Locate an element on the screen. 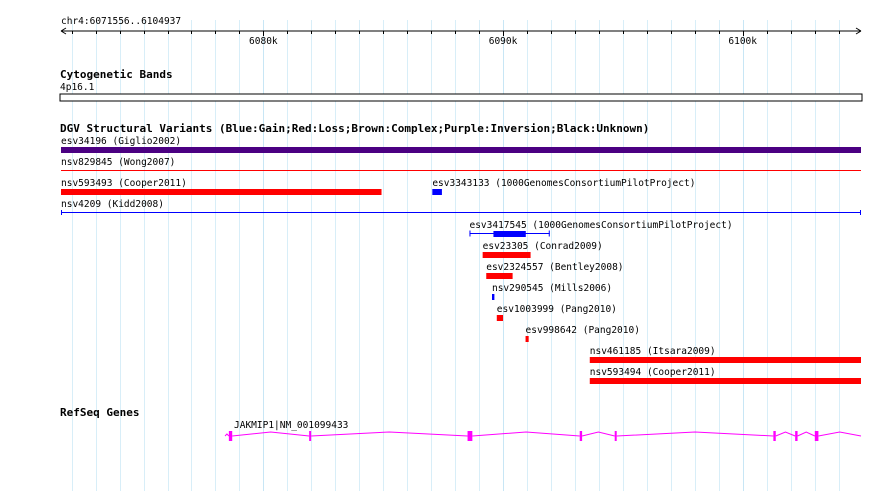 The height and width of the screenshot is (495, 890). cytoband-label: 4p16.1 is located at coordinates (77, 87).